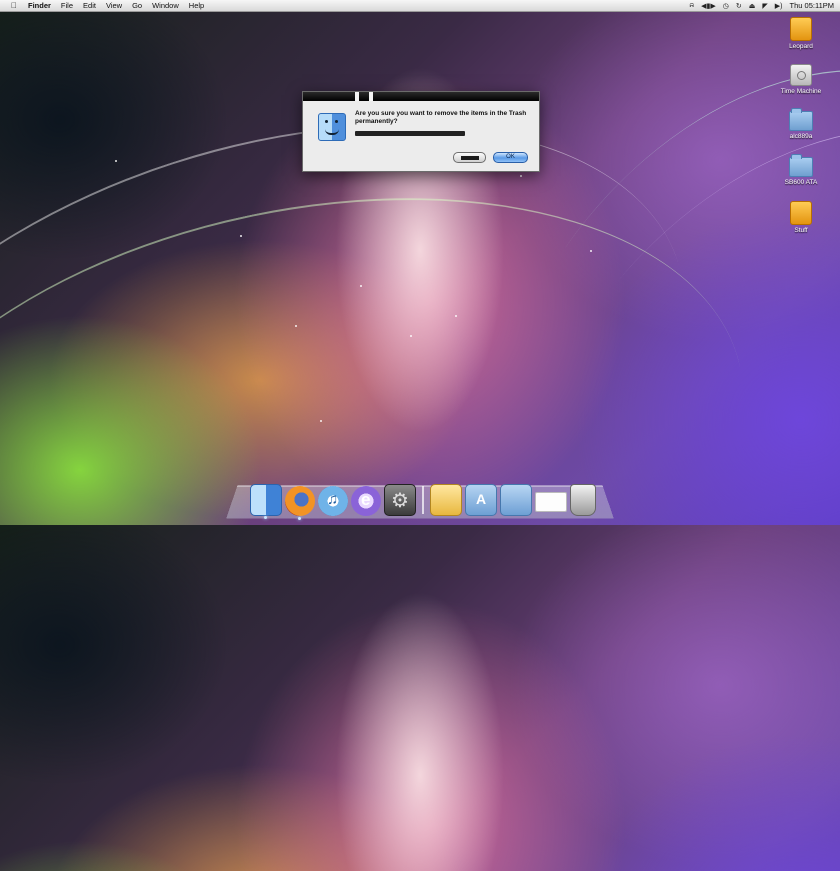  What do you see at coordinates (39, 5) in the screenshot?
I see `menu-app-finder: Finder` at bounding box center [39, 5].